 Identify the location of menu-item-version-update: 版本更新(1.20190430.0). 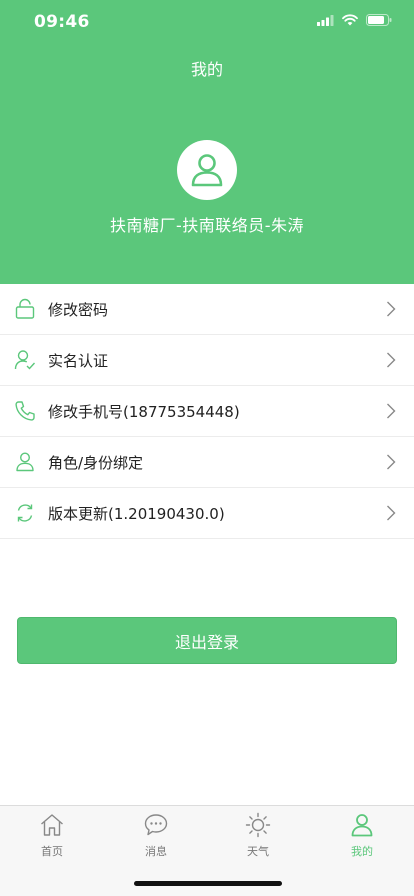
(207, 513).